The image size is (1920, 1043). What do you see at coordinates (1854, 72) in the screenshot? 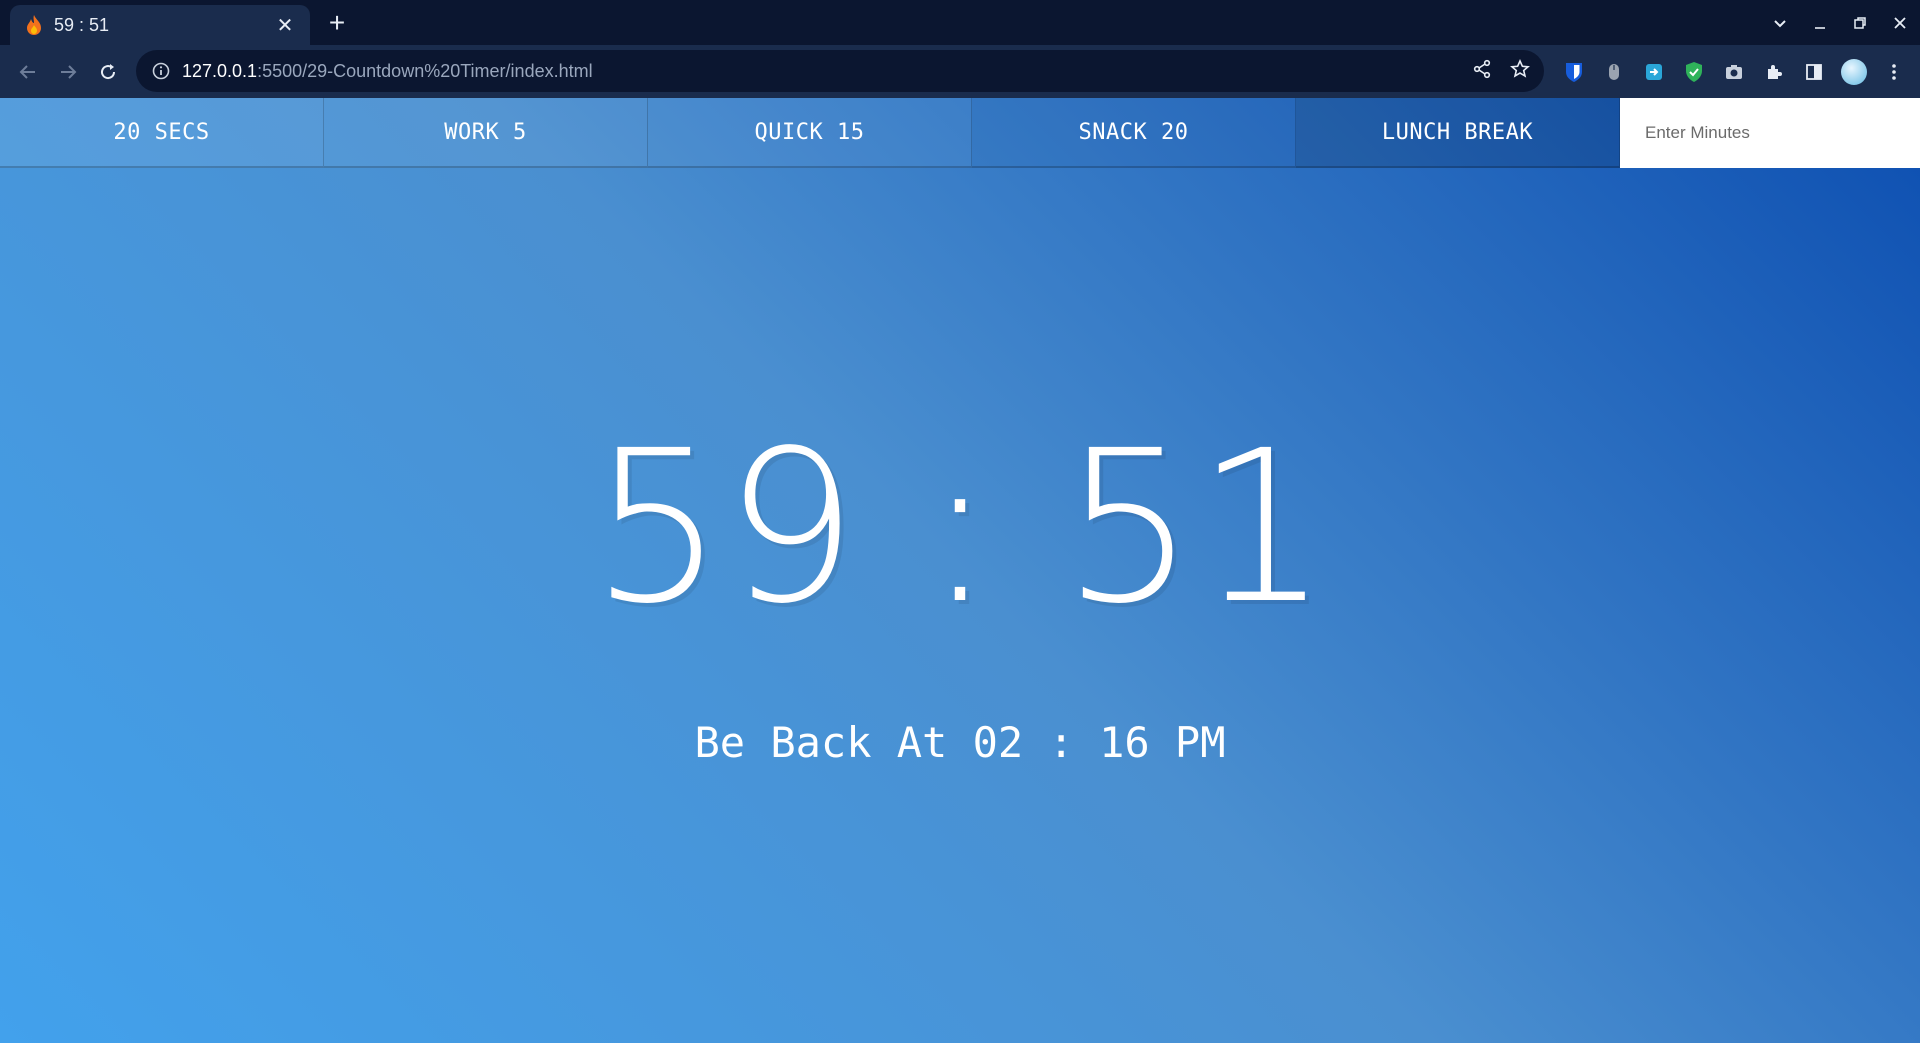
I see `profile-avatar` at bounding box center [1854, 72].